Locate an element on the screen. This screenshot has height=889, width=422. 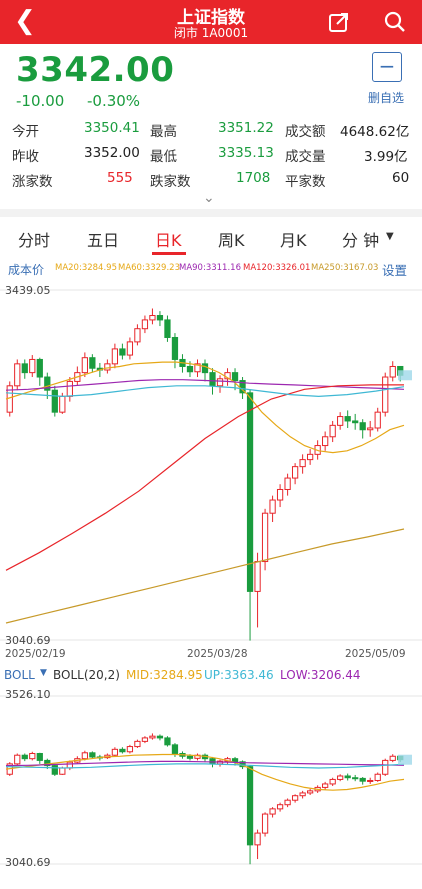
date-mid: 2025/03/28 is located at coordinates (217, 654).